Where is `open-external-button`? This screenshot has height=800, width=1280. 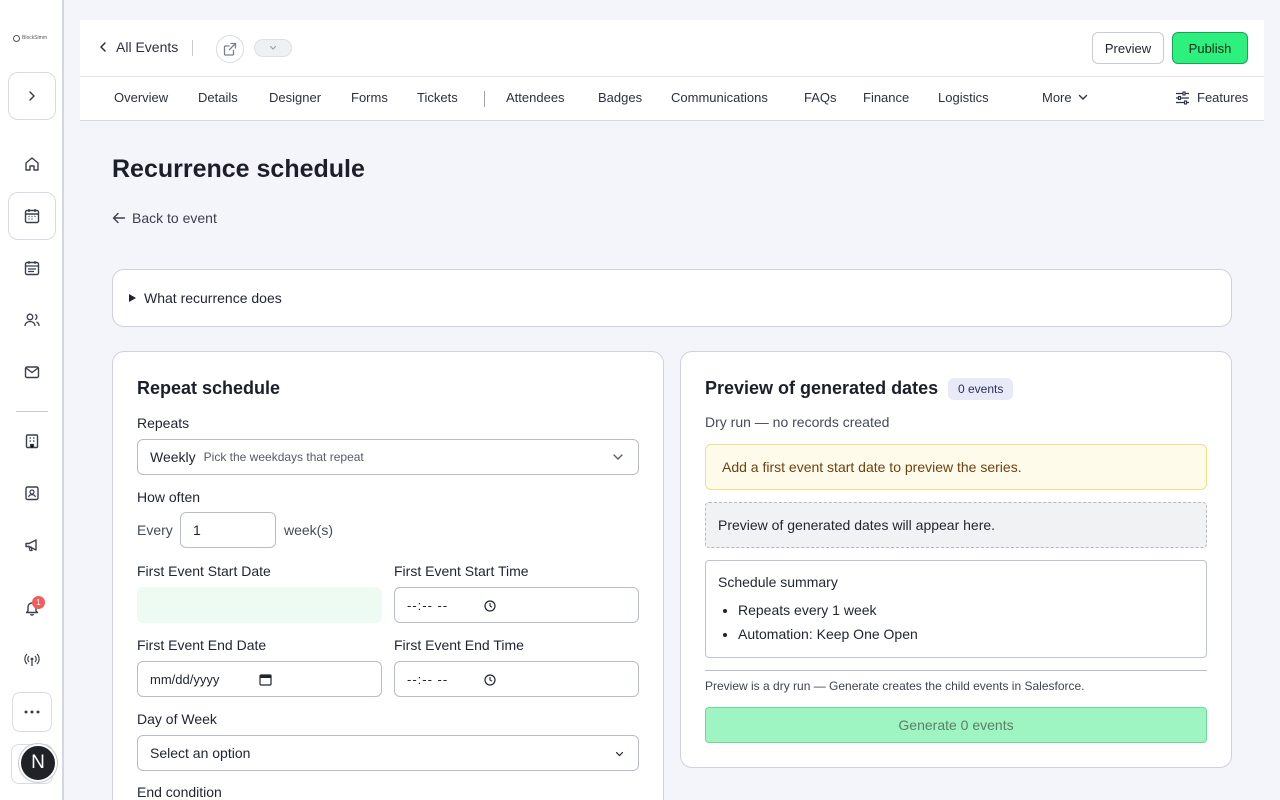 open-external-button is located at coordinates (230, 49).